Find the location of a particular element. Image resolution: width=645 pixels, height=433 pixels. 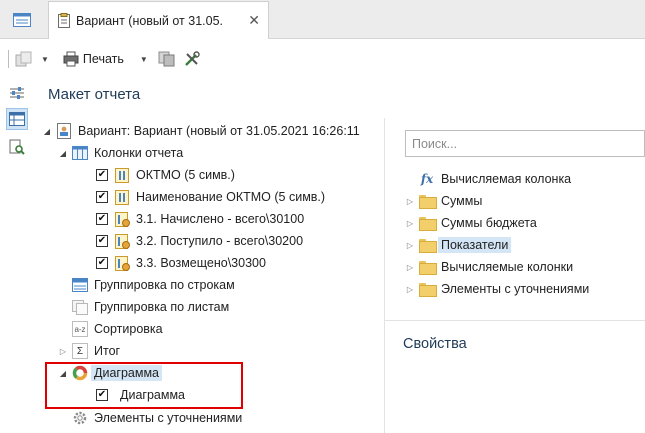

tree-node-group-sheets: Группировка по листам is located at coordinates (150, 307).